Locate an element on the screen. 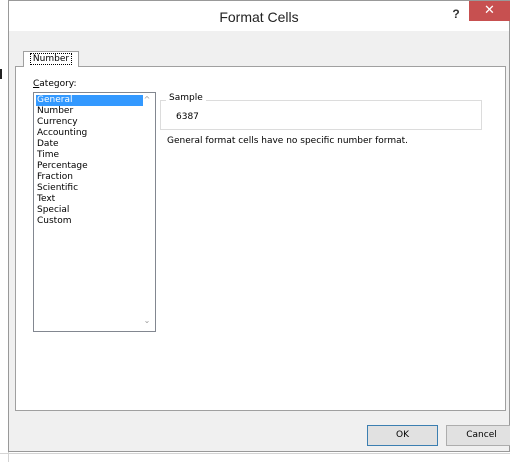  sheet-cell-marker is located at coordinates (1, 74).